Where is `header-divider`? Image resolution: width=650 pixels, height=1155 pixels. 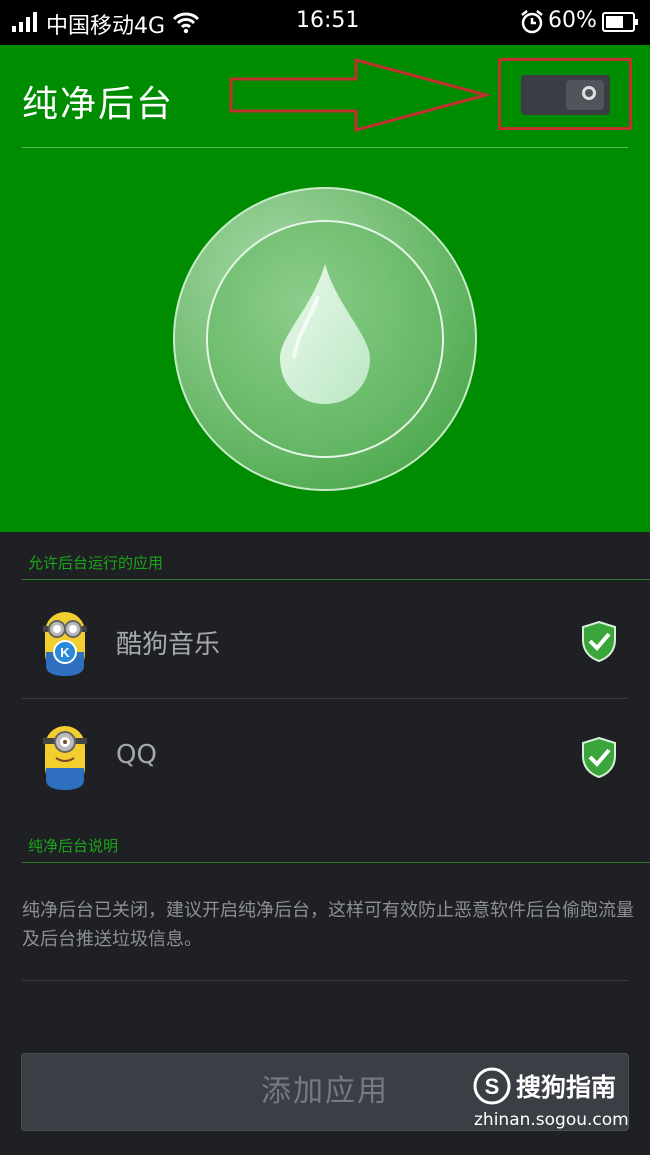 header-divider is located at coordinates (325, 147).